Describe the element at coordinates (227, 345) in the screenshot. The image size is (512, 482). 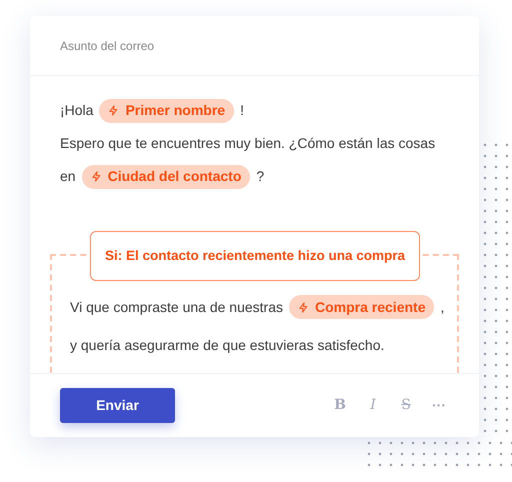
I see `body-text: y quería asegurarme de que estuvieras satisfecho.` at that location.